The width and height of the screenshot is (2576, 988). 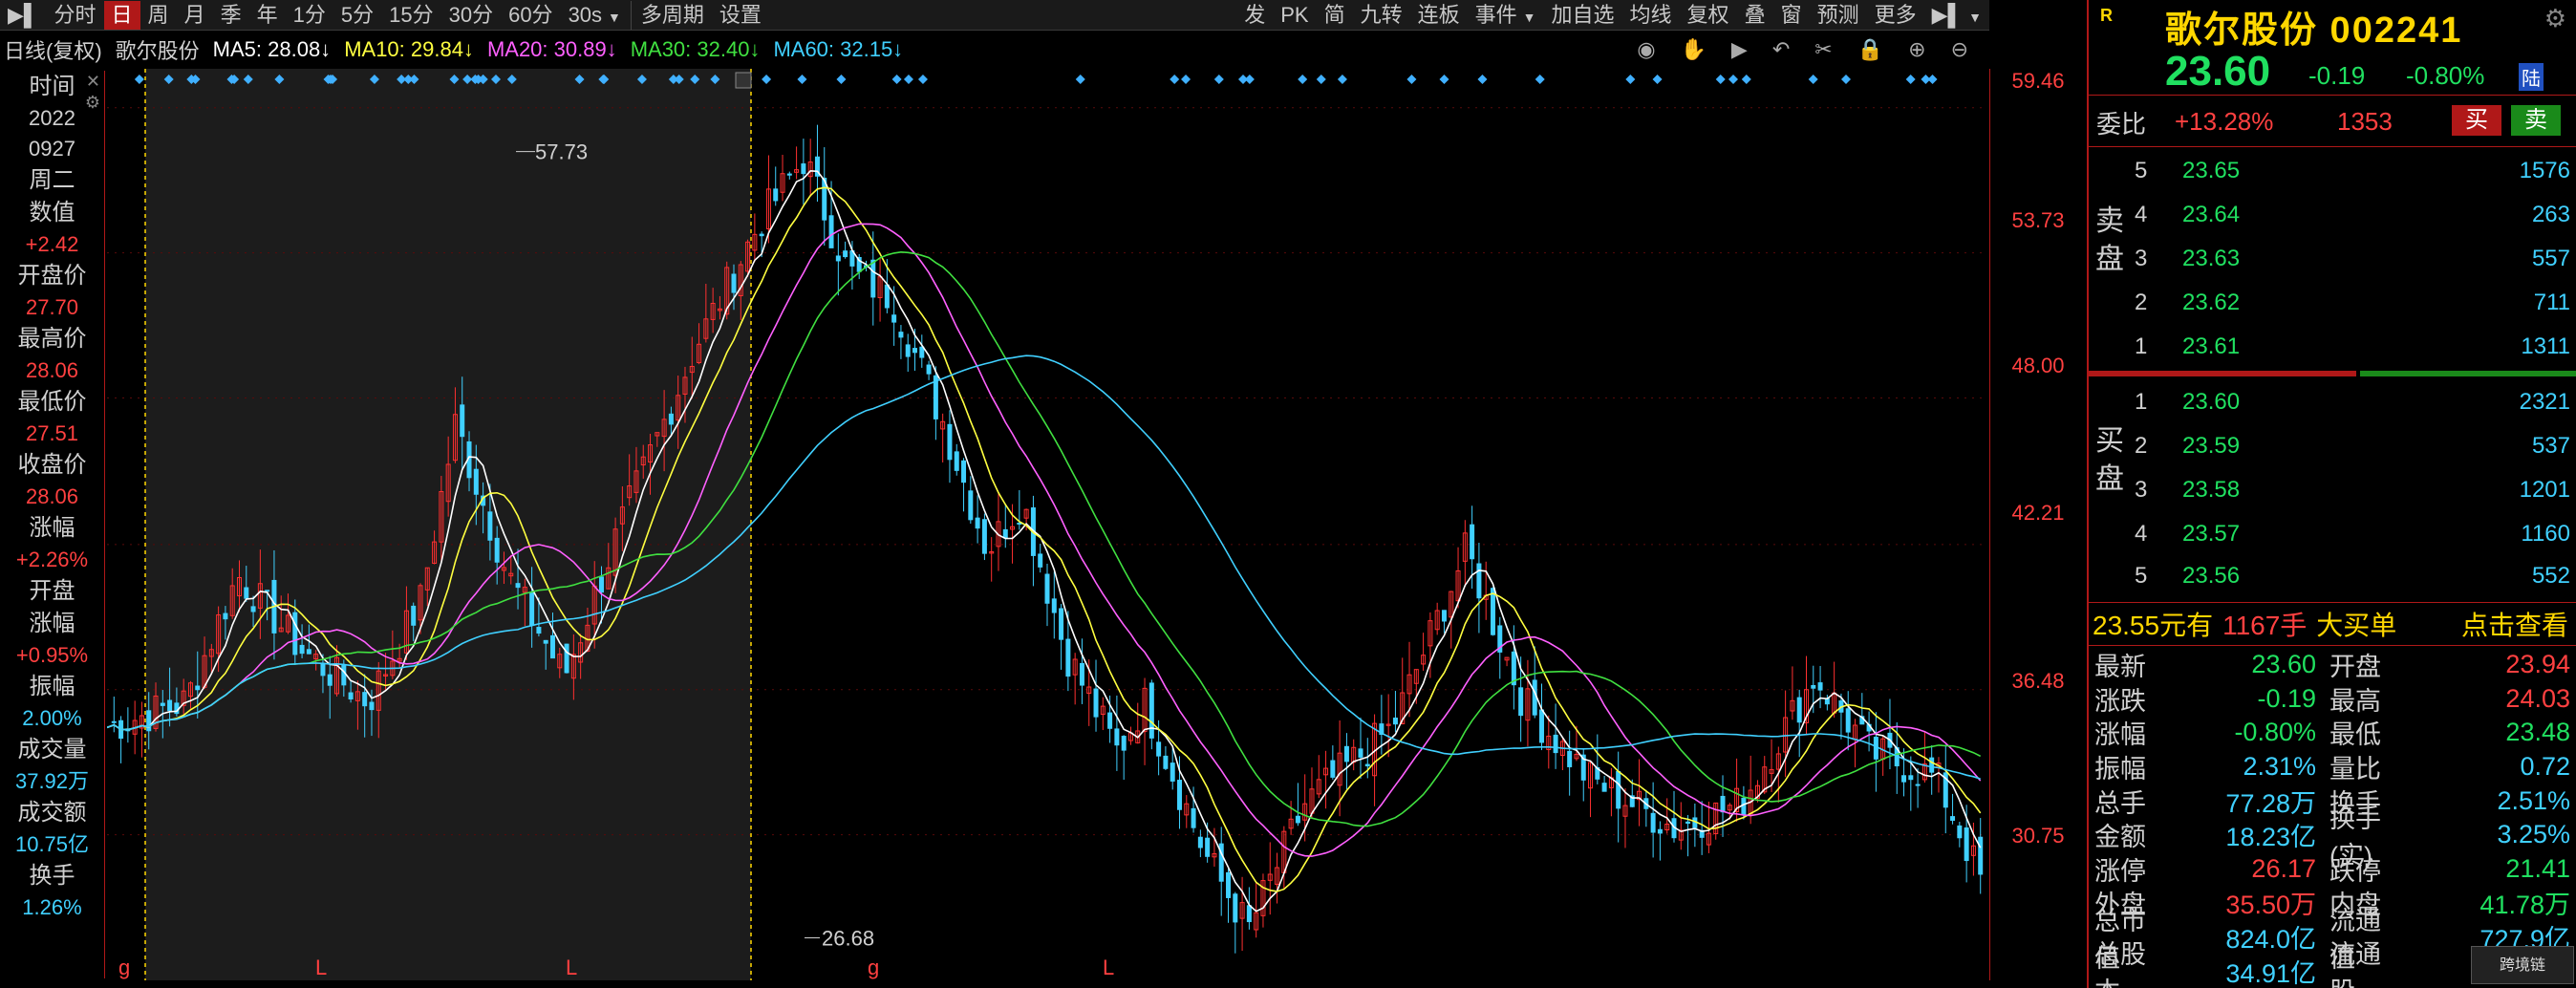 What do you see at coordinates (1739, 49) in the screenshot?
I see `play-icon: ▶` at bounding box center [1739, 49].